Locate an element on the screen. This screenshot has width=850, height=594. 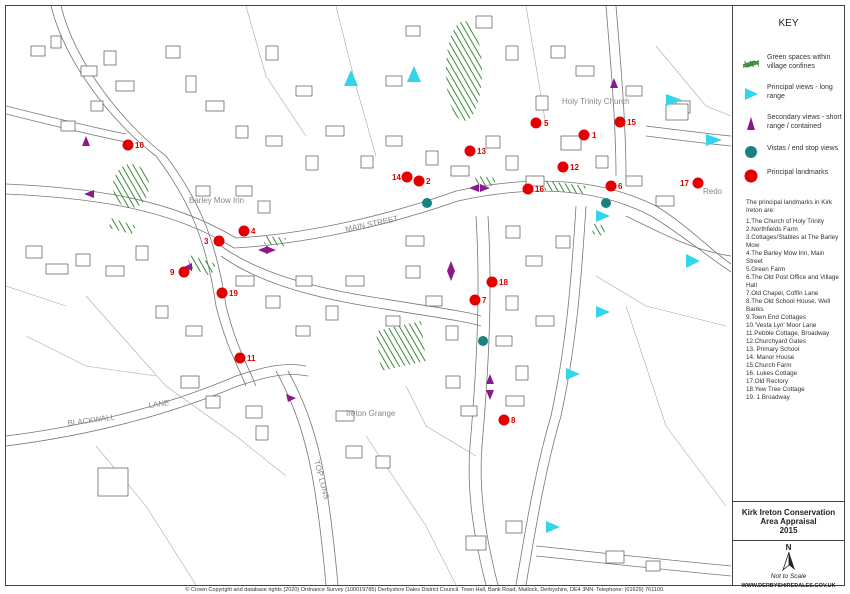
north-arrow-icon is located at coordinates (788, 562).